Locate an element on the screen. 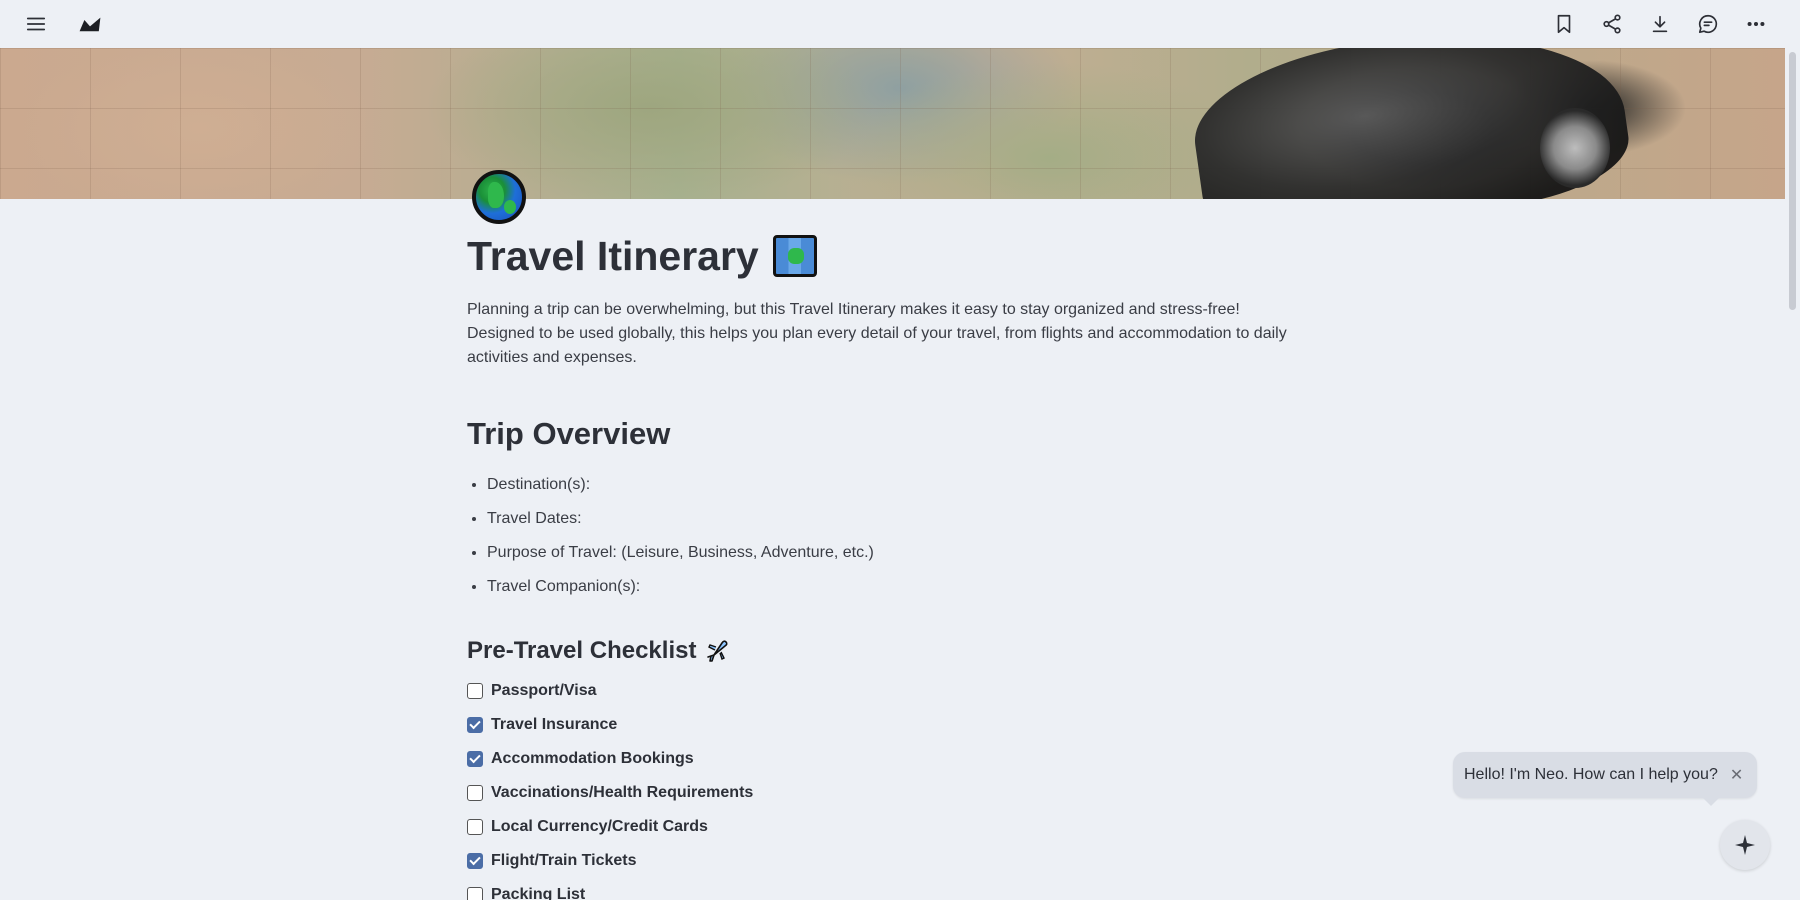  toolbar-right is located at coordinates (1664, 24).